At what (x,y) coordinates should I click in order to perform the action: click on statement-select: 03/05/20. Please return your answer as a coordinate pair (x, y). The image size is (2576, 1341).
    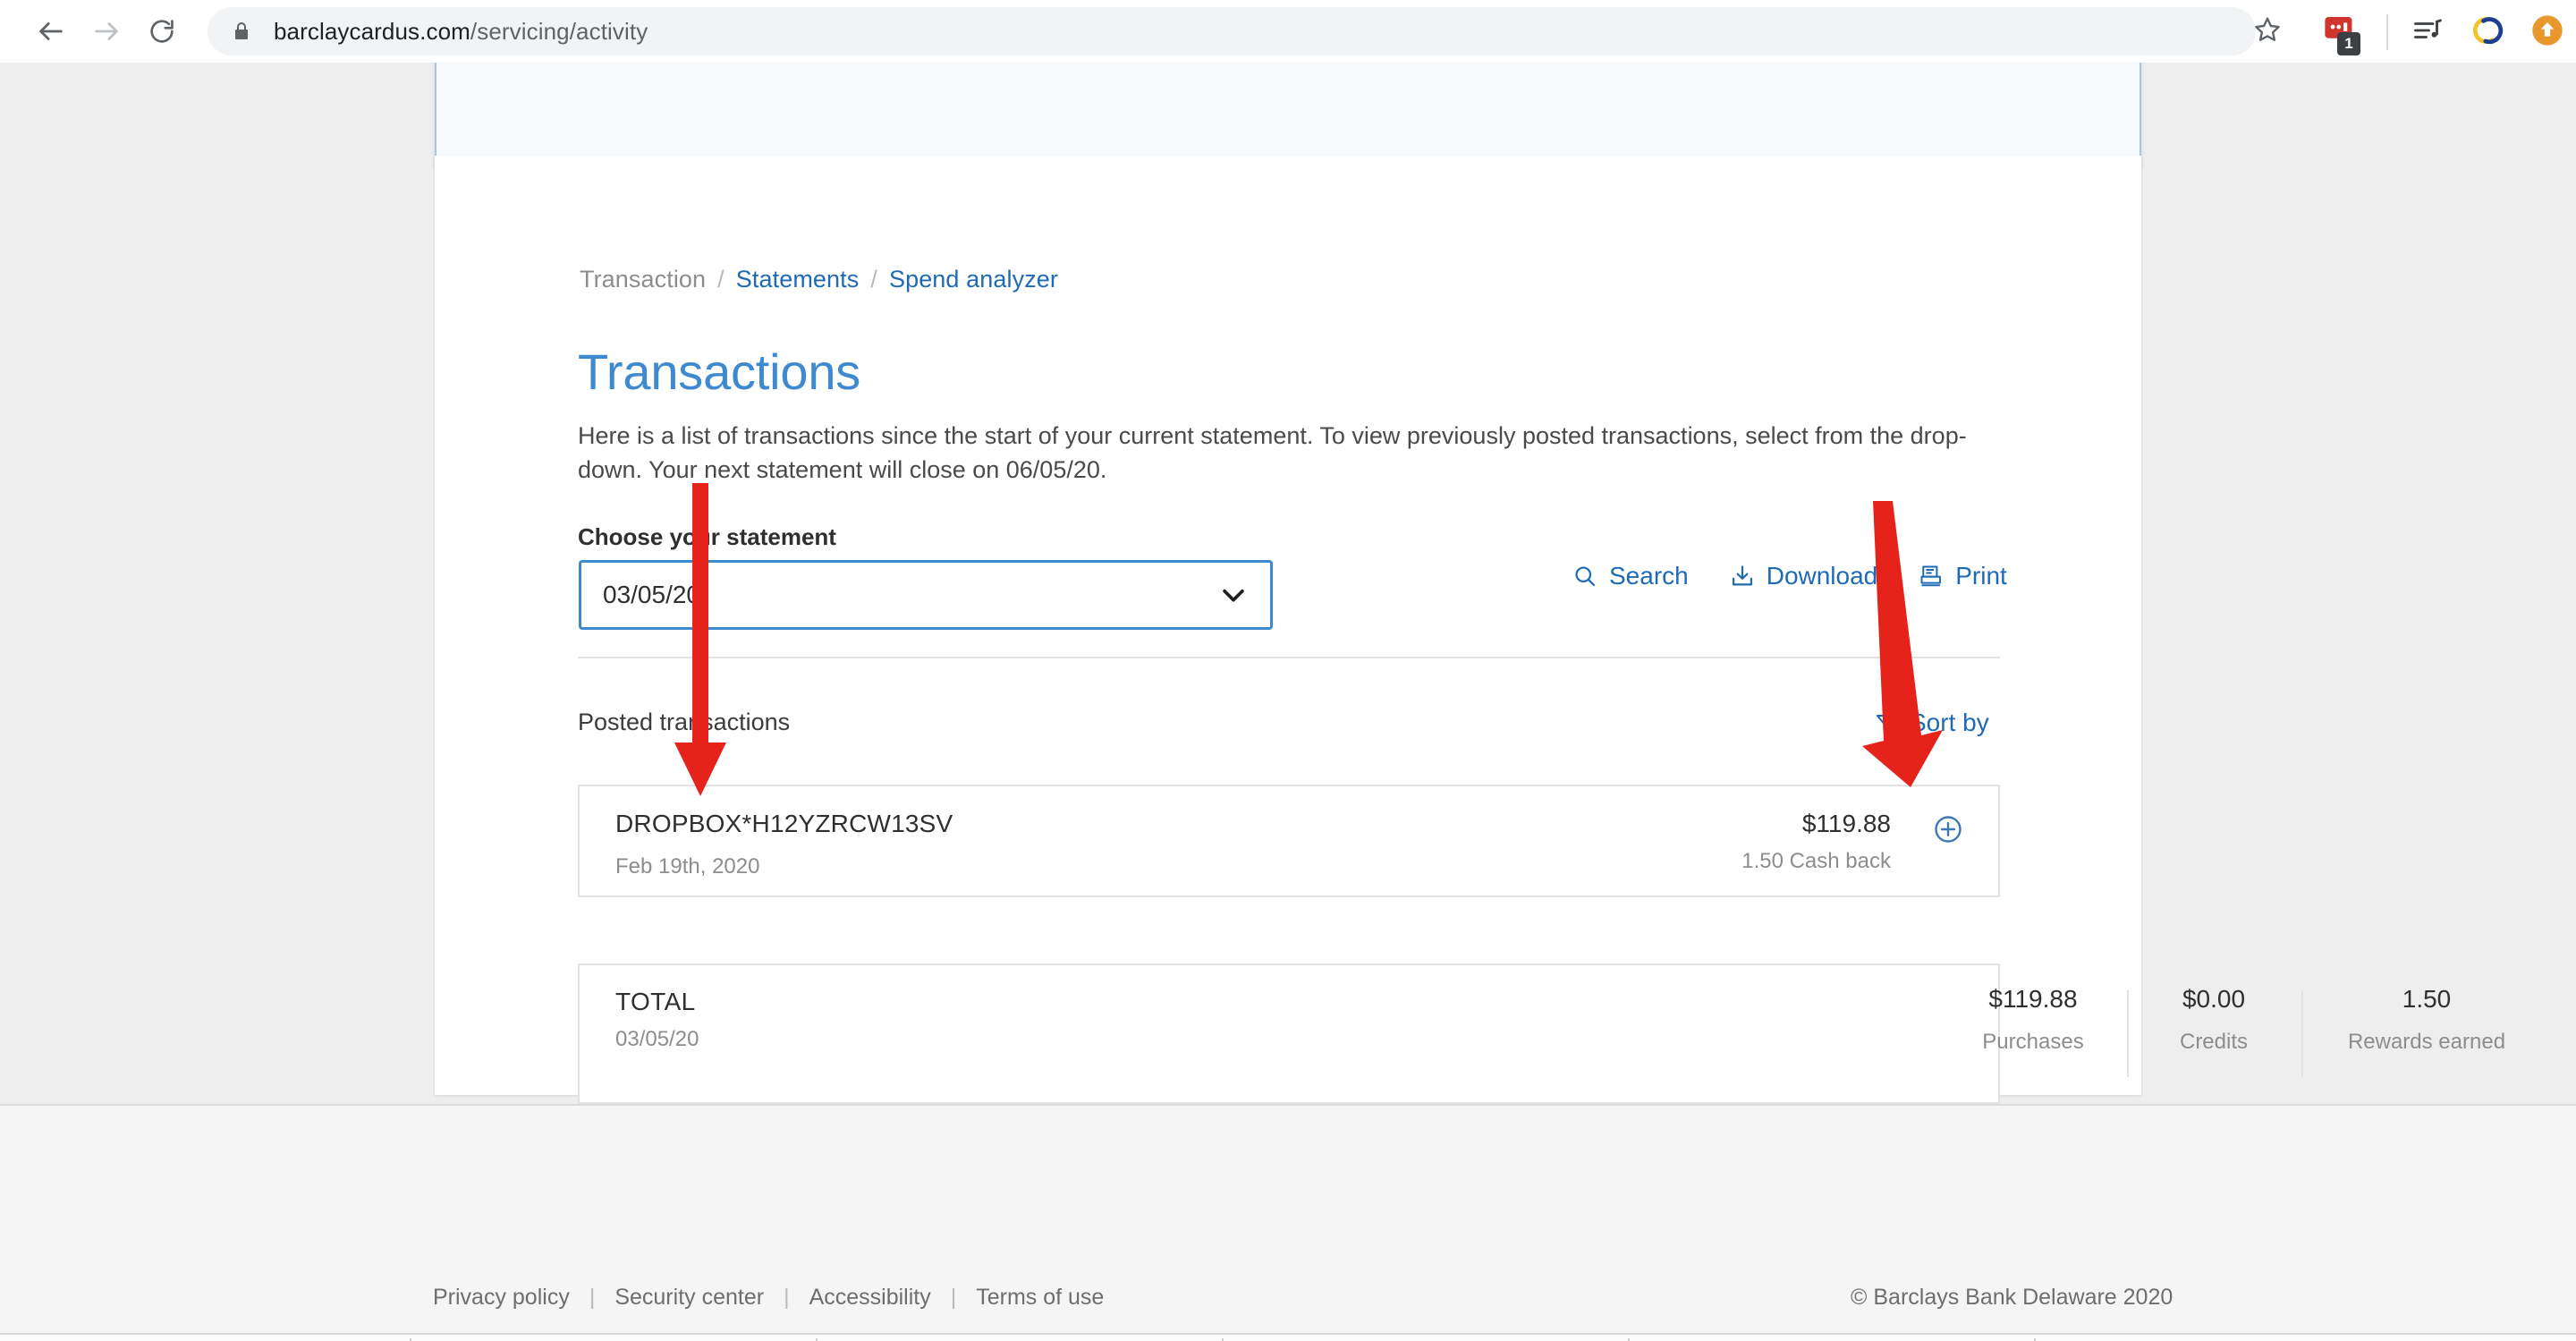
    Looking at the image, I should click on (926, 595).